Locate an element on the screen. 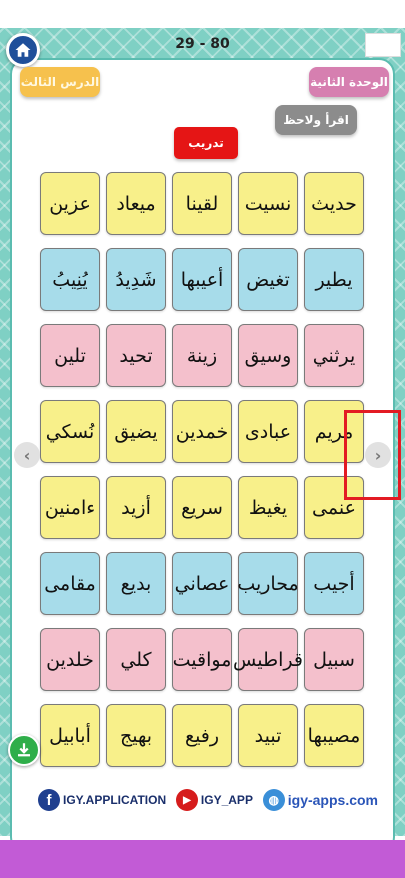 Image resolution: width=405 pixels, height=878 pixels. word-card-text: خمدين is located at coordinates (202, 431).